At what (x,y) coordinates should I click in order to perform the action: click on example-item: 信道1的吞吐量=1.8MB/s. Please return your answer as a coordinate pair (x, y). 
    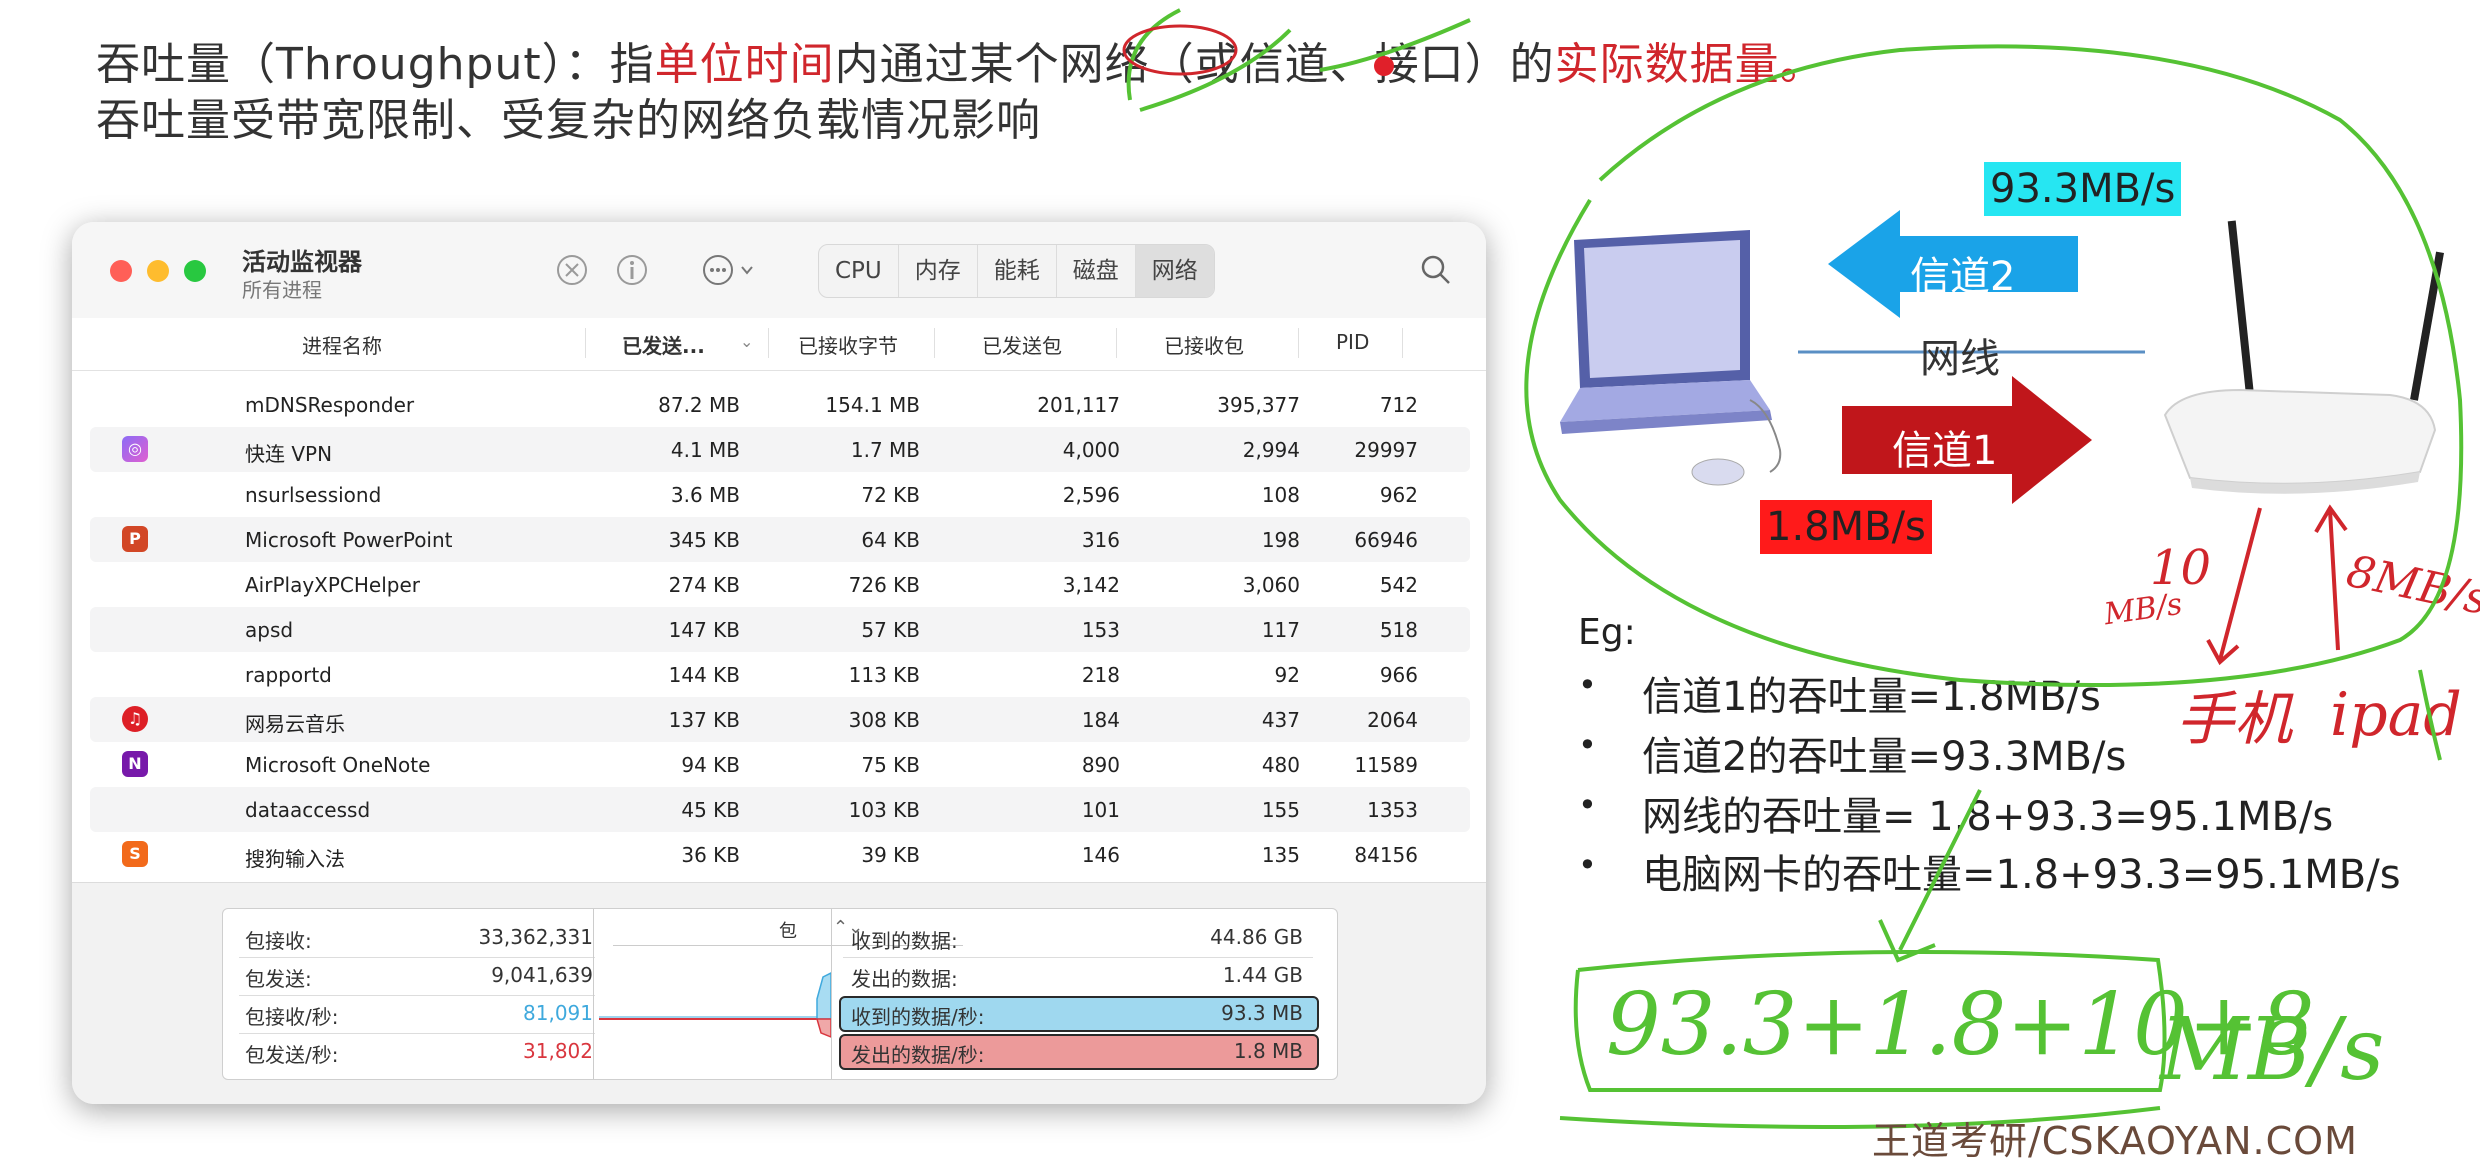
    Looking at the image, I should click on (1871, 697).